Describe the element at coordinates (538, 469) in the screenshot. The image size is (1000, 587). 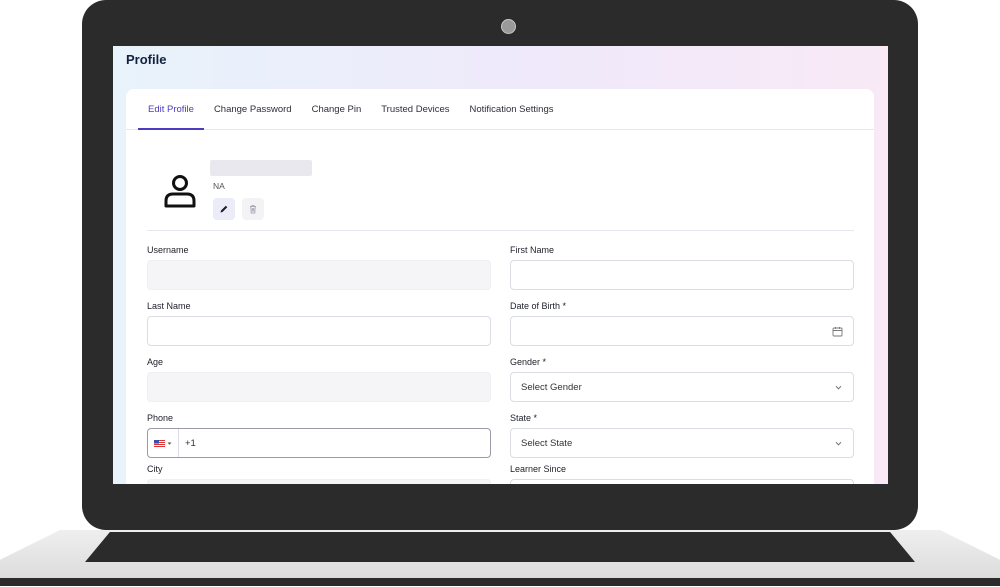
I see `learner-since-label: Learner Since` at that location.